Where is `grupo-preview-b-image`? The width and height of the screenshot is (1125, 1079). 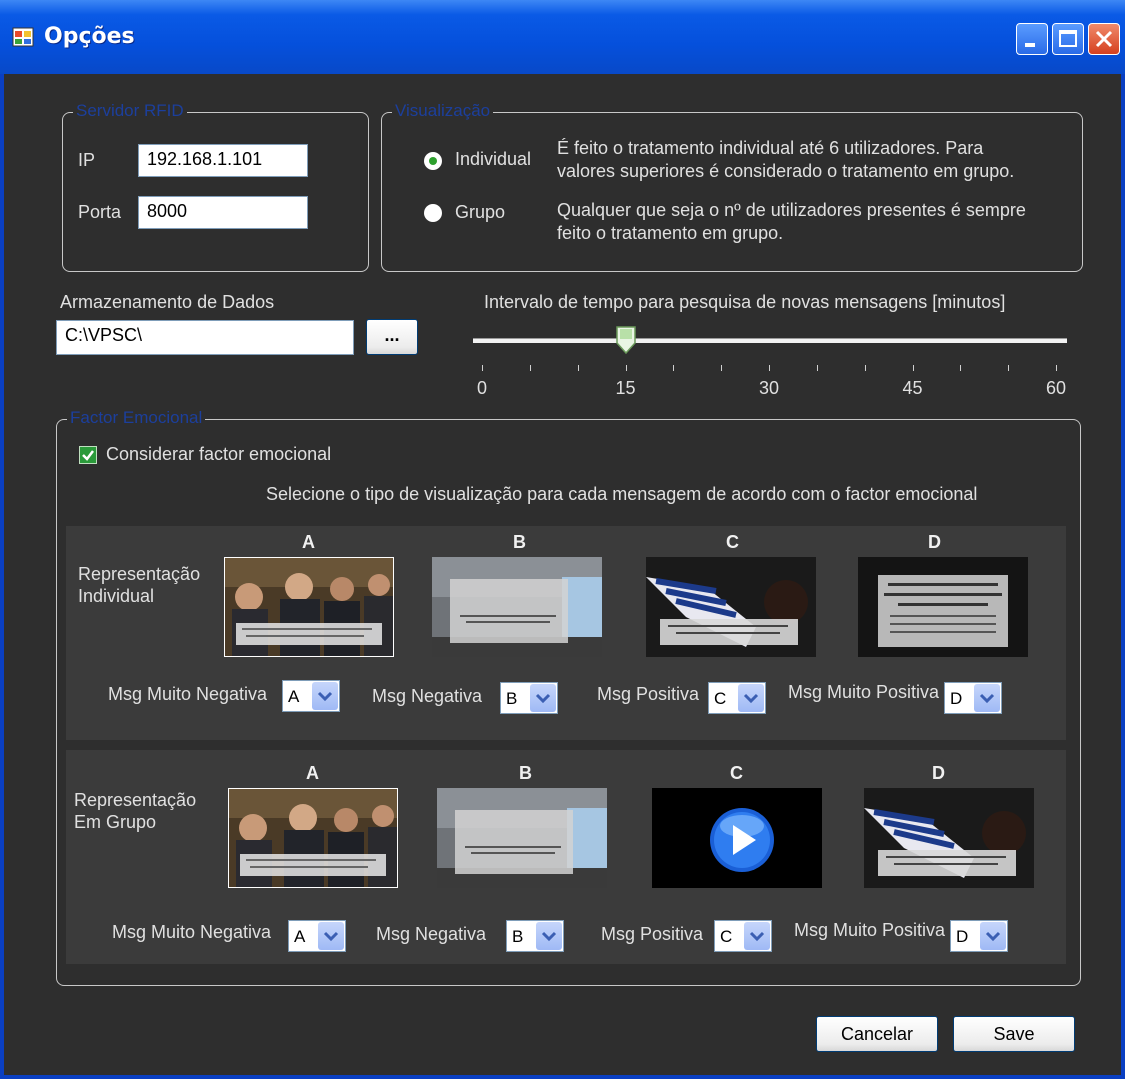
grupo-preview-b-image is located at coordinates (522, 838).